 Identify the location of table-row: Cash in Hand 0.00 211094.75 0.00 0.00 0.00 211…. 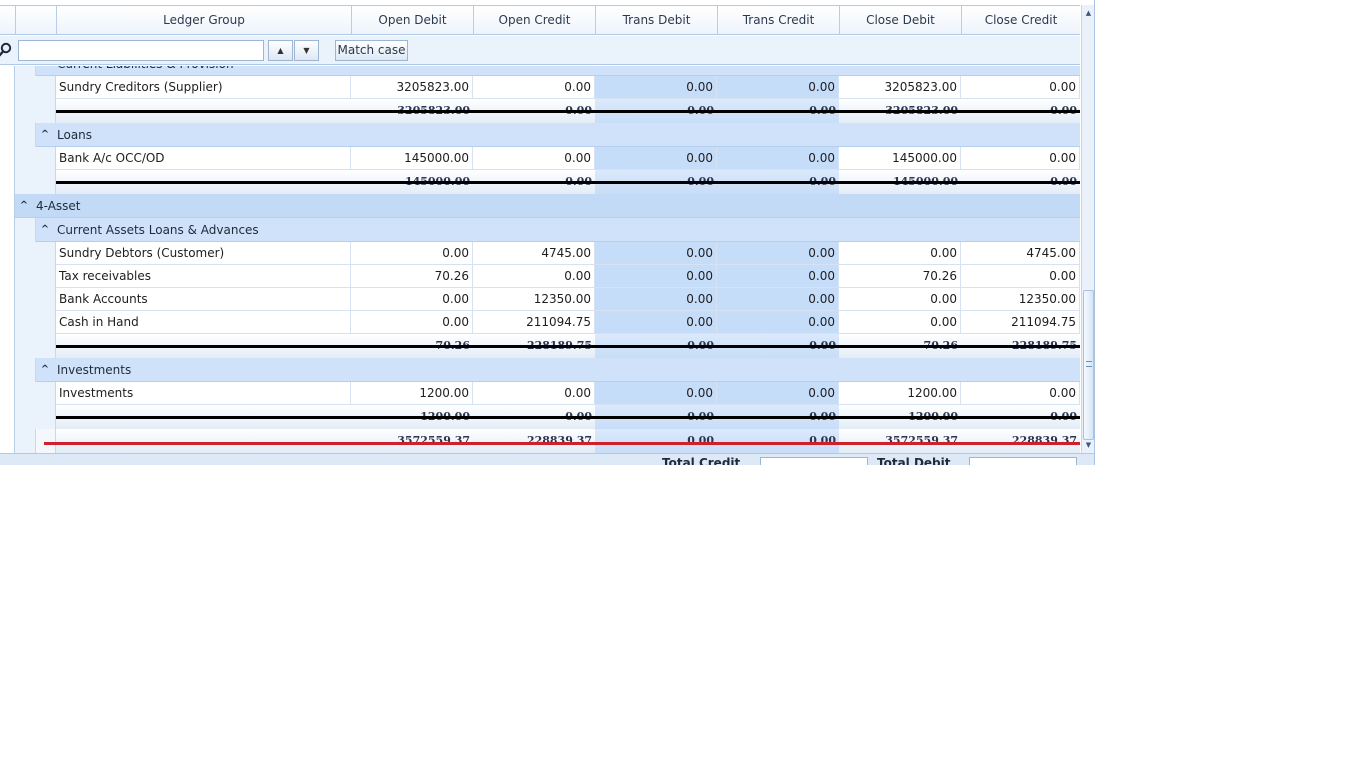
(540, 322).